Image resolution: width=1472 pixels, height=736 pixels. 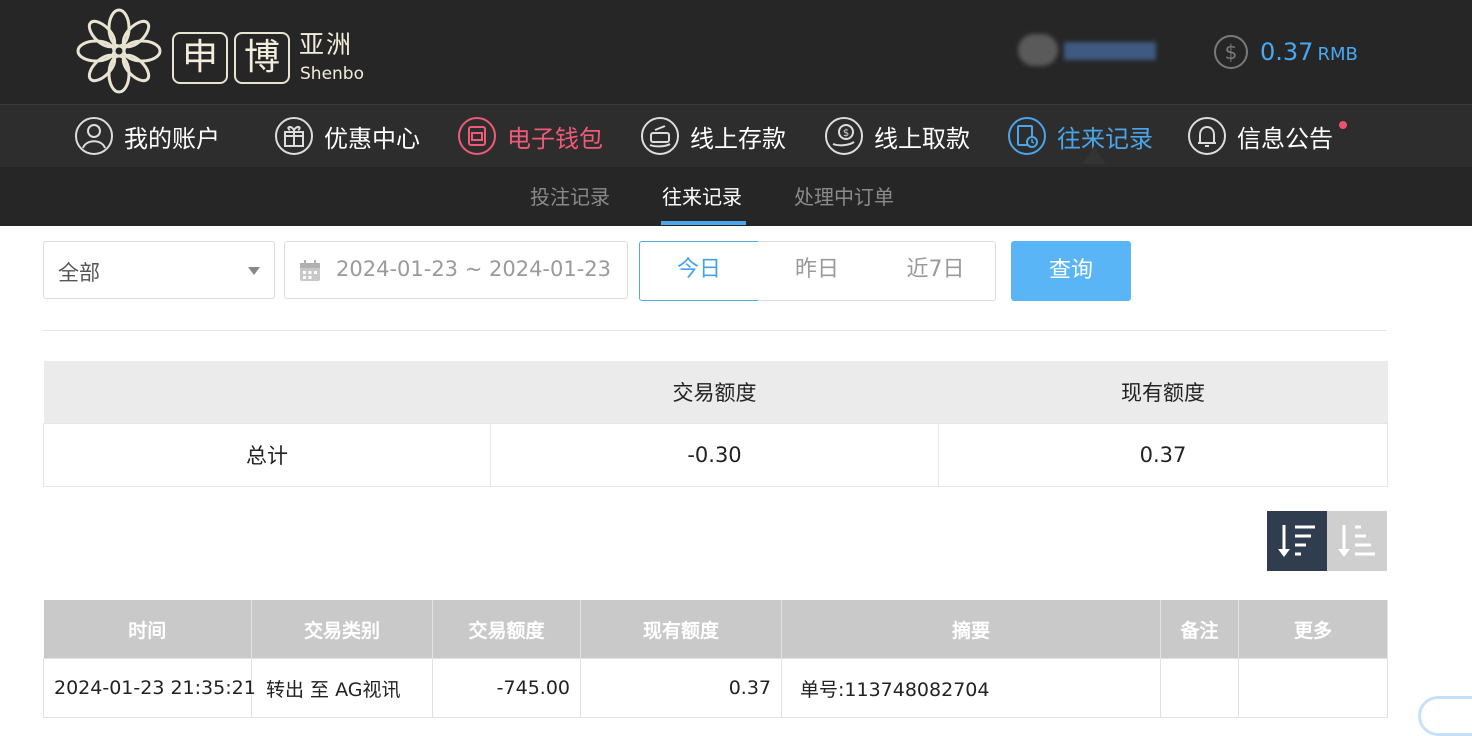 I want to click on bell-icon, so click(x=1207, y=136).